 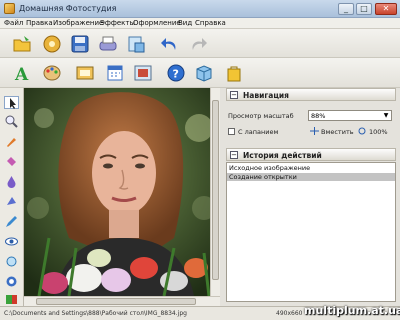 I want to click on close-button: ✕, so click(x=386, y=9).